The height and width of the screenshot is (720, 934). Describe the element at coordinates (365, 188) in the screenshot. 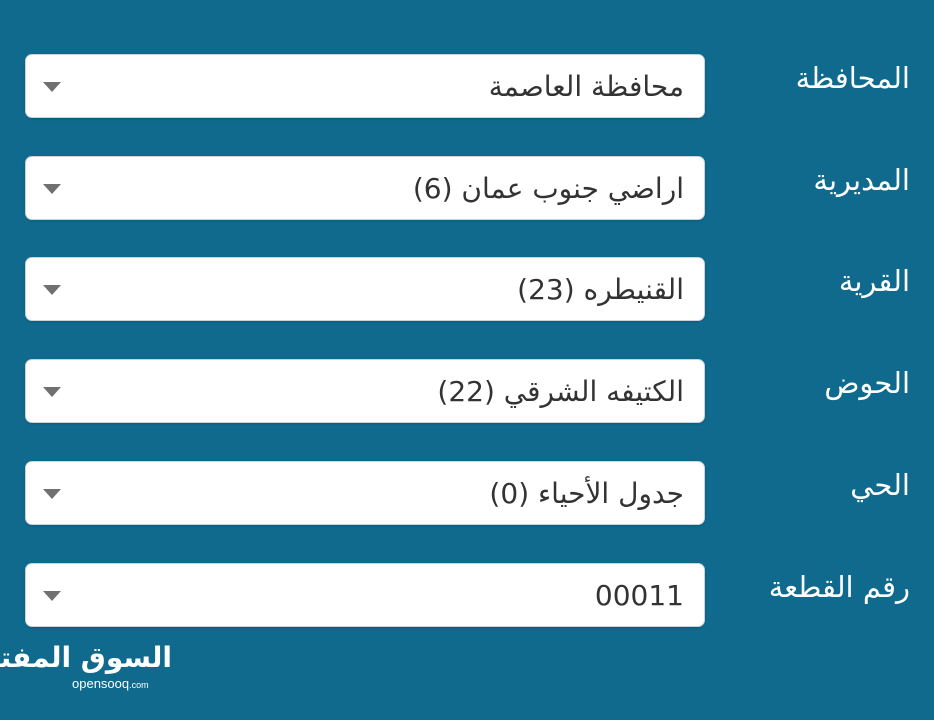

I see `directorate-select: اراضي جنوب عمان (6)` at that location.